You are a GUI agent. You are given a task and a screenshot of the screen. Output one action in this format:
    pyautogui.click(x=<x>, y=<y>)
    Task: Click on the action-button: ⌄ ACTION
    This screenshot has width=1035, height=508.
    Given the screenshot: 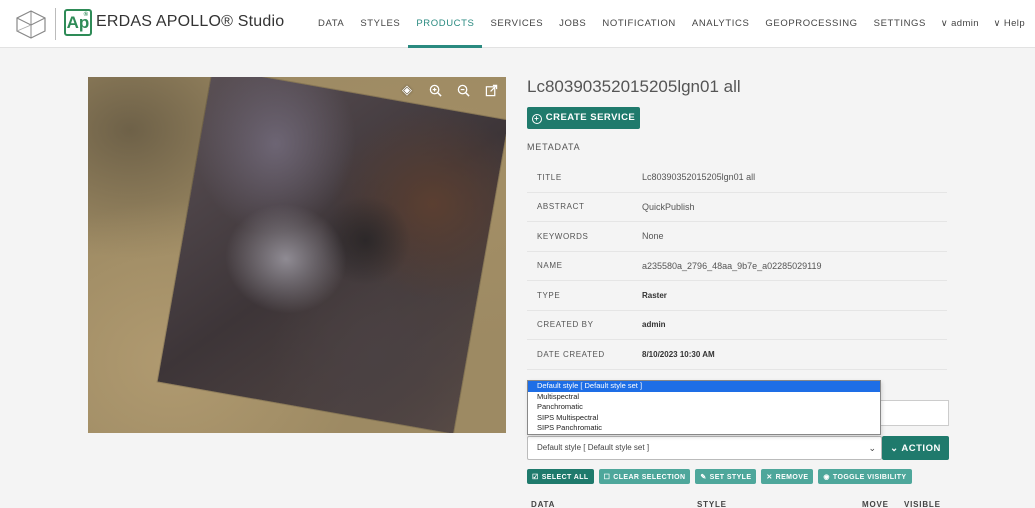 What is the action you would take?
    pyautogui.click(x=915, y=448)
    